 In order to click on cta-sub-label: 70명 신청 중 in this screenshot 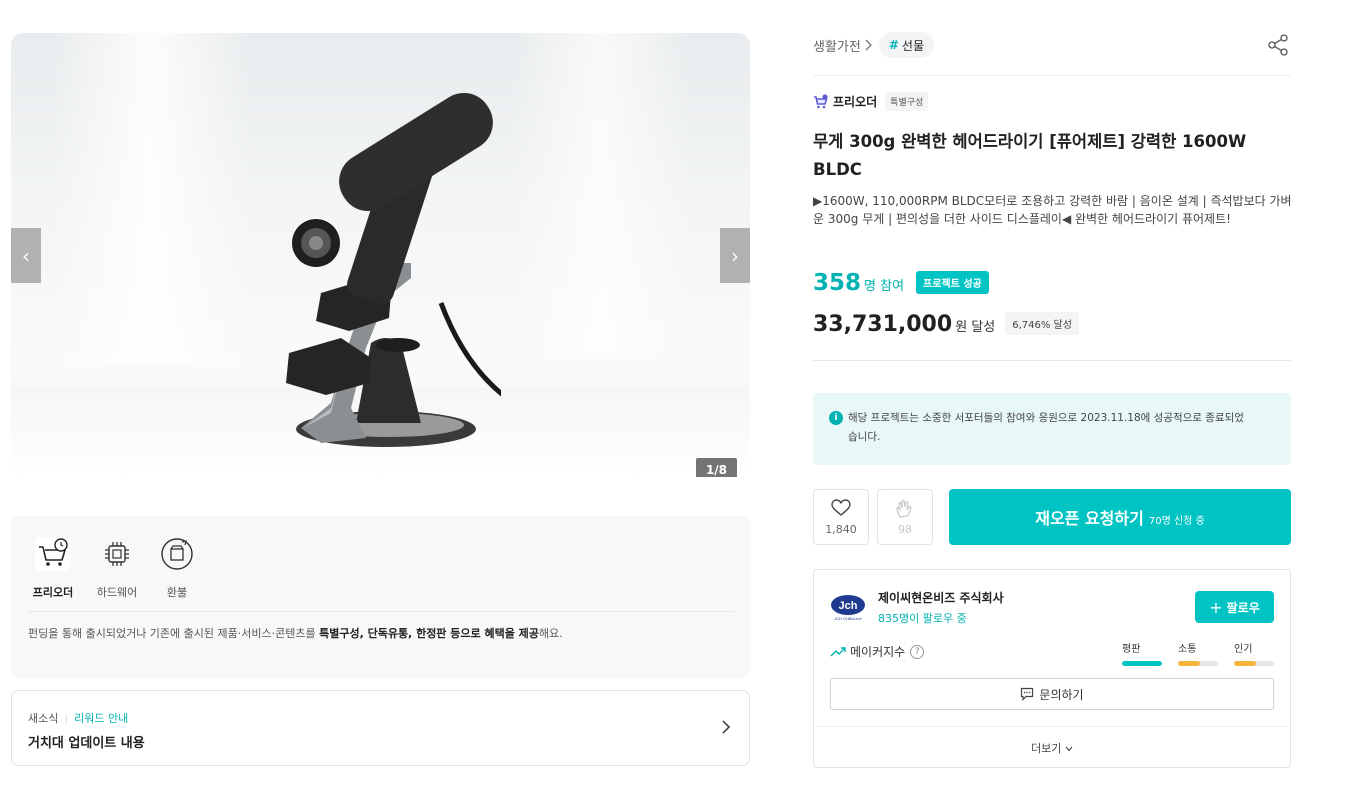, I will do `click(1176, 521)`.